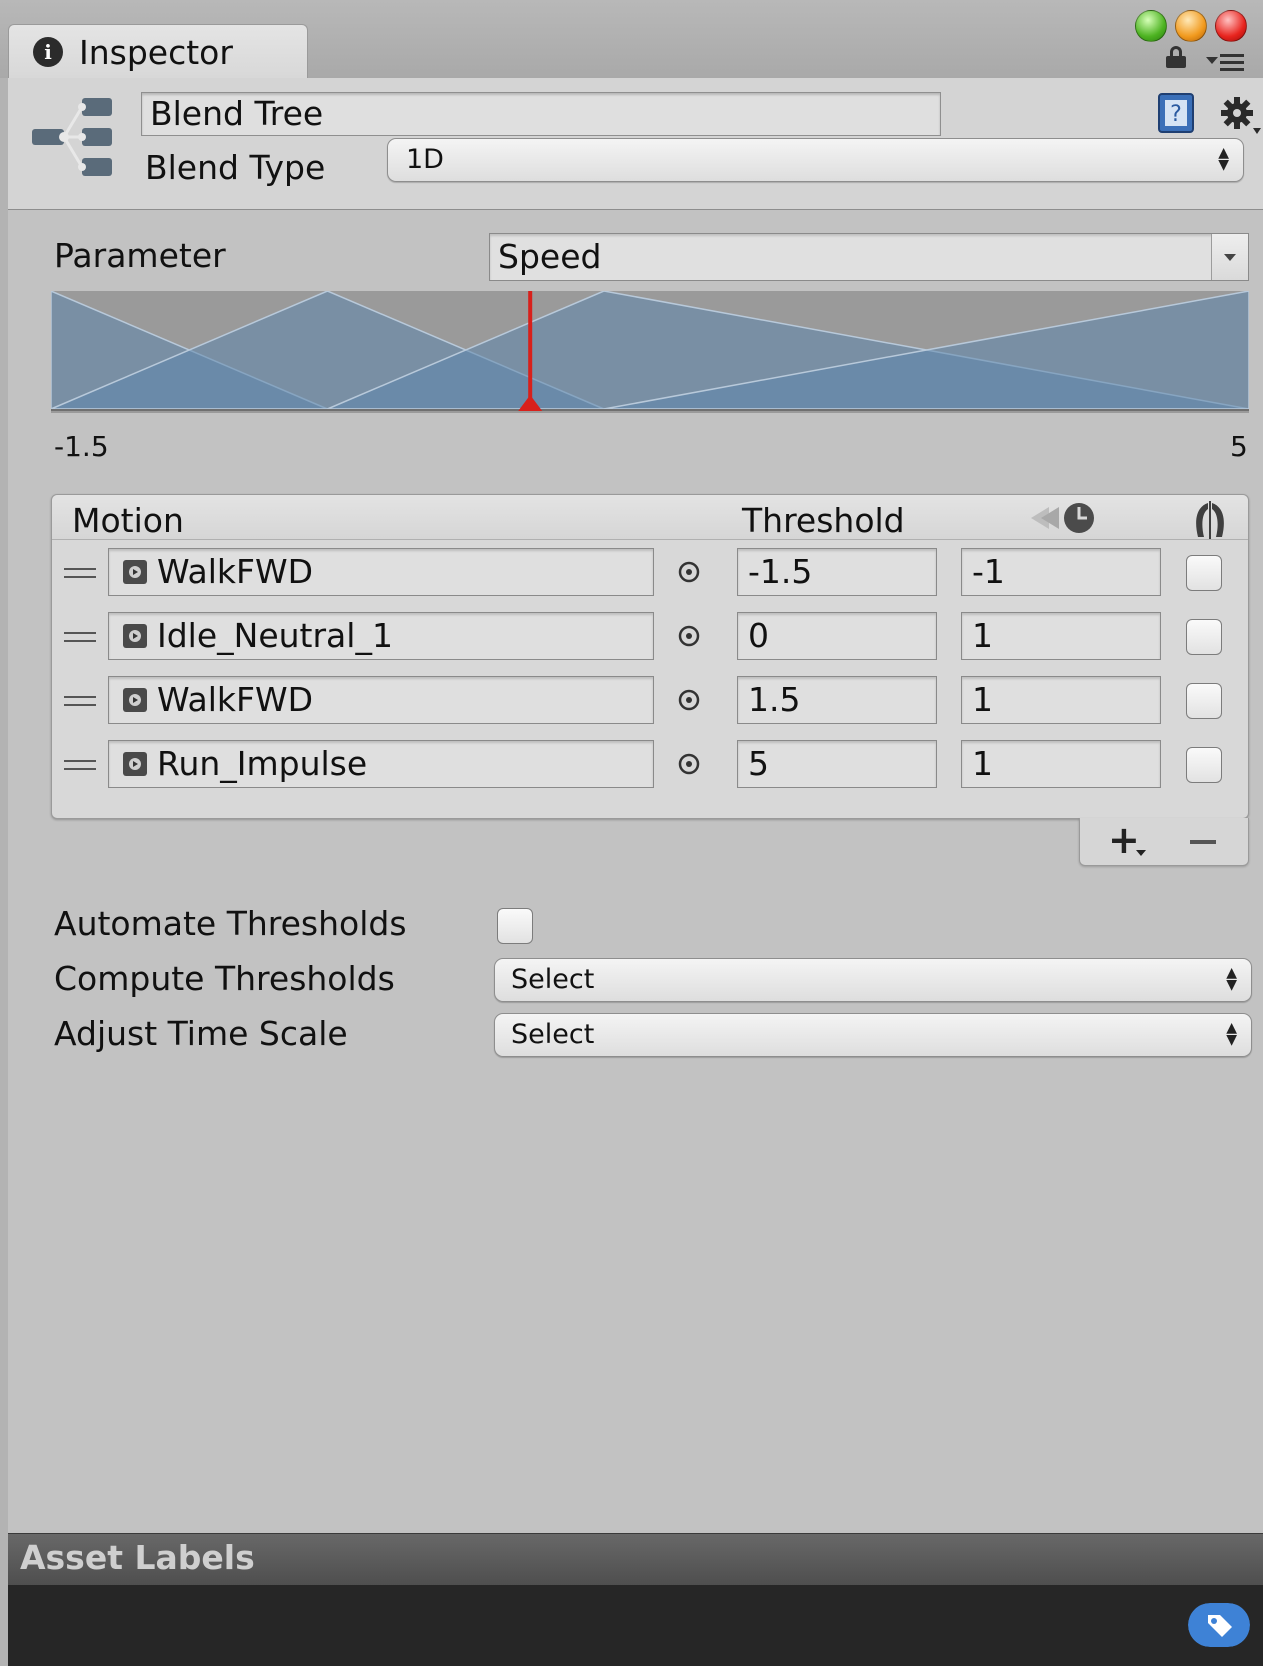 The image size is (1263, 1666). Describe the element at coordinates (1164, 842) in the screenshot. I see `list-footer: +` at that location.